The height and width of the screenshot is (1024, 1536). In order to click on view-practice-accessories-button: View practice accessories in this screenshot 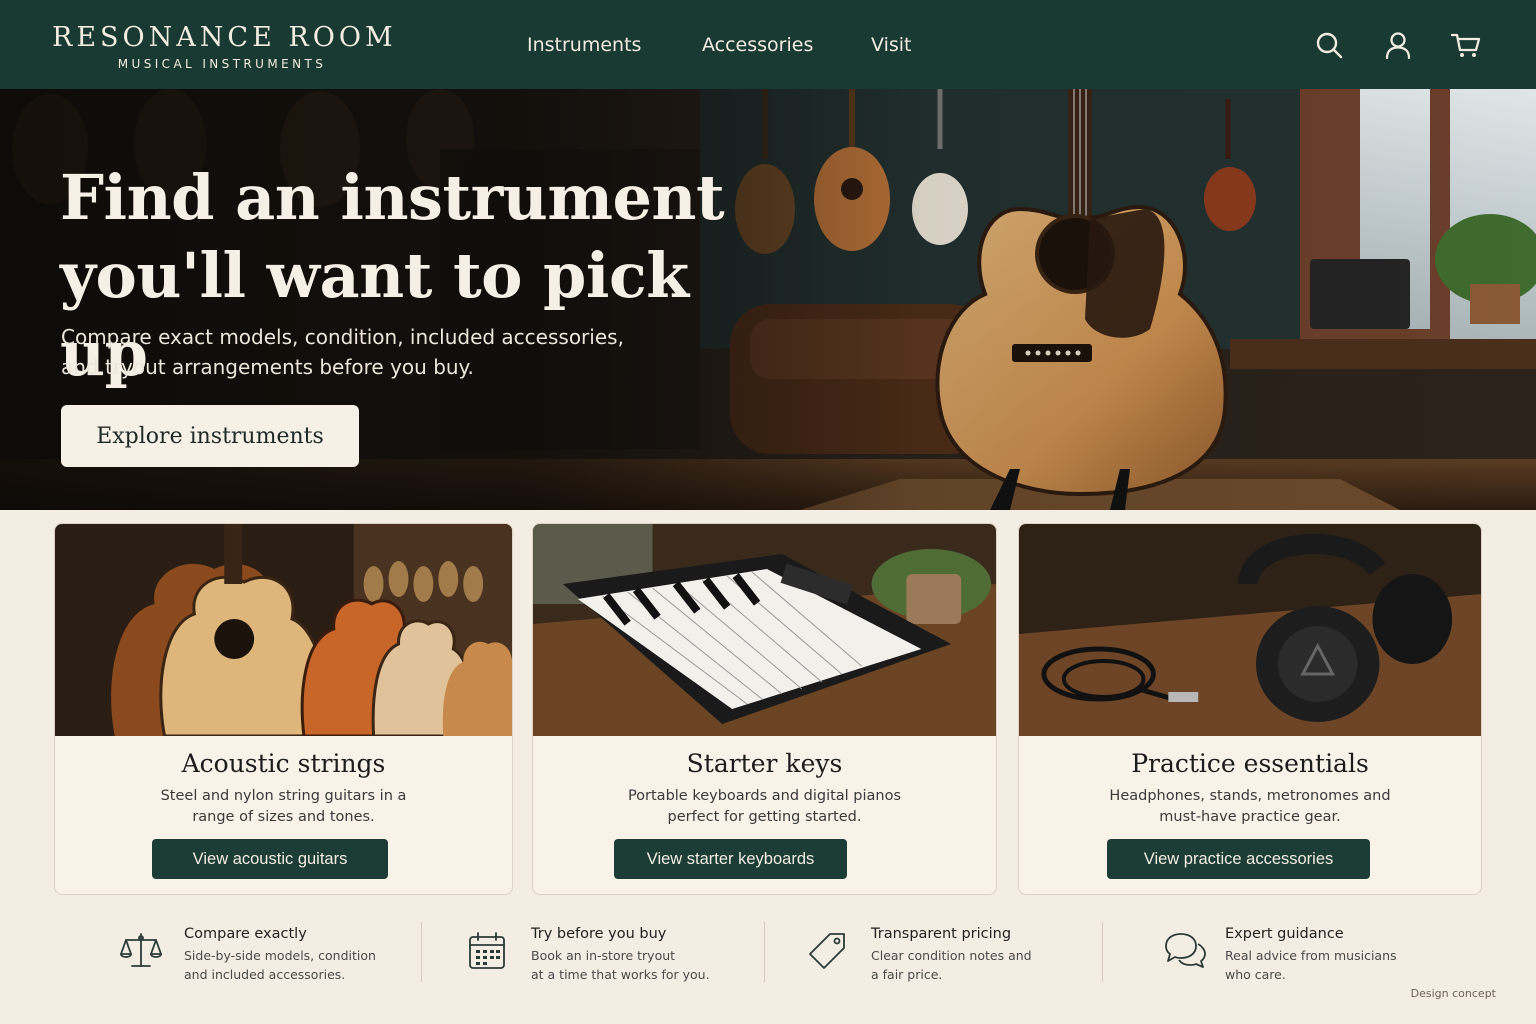, I will do `click(1238, 859)`.